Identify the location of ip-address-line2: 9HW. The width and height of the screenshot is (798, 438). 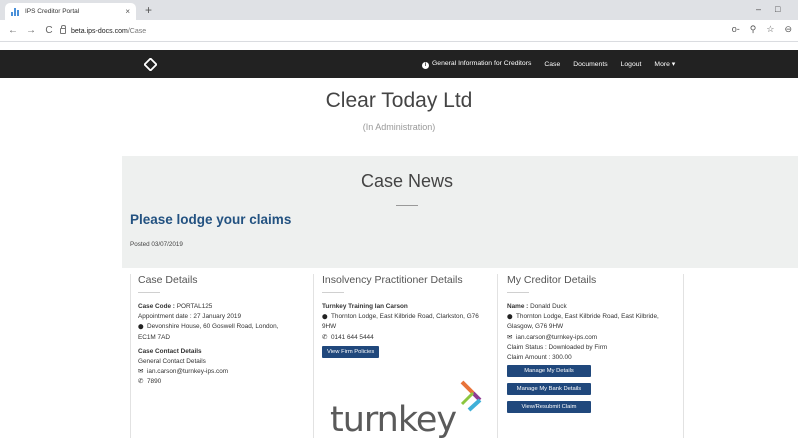
(329, 327).